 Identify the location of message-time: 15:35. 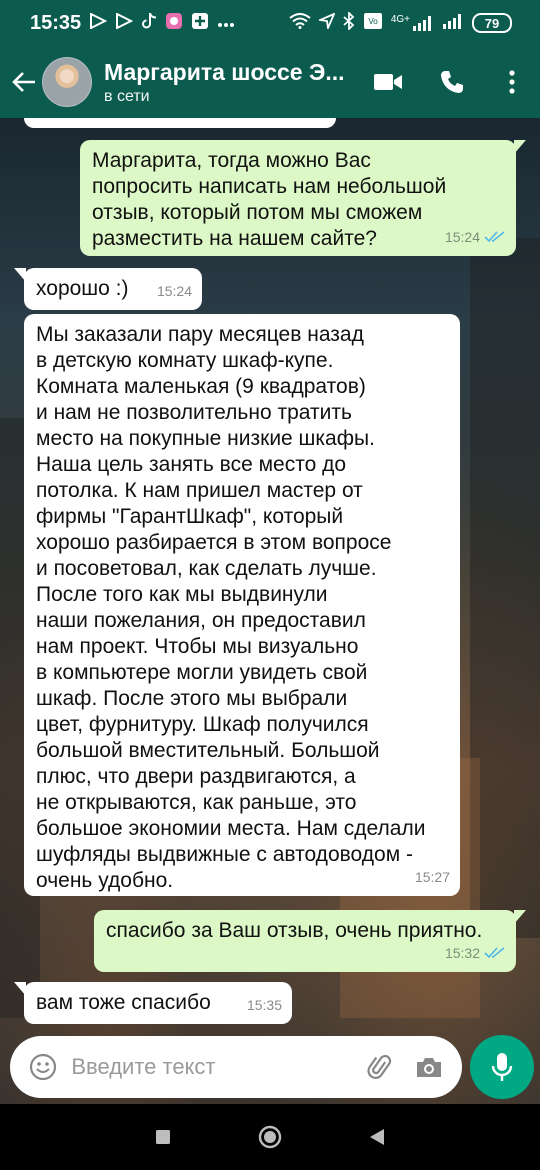
(264, 1005).